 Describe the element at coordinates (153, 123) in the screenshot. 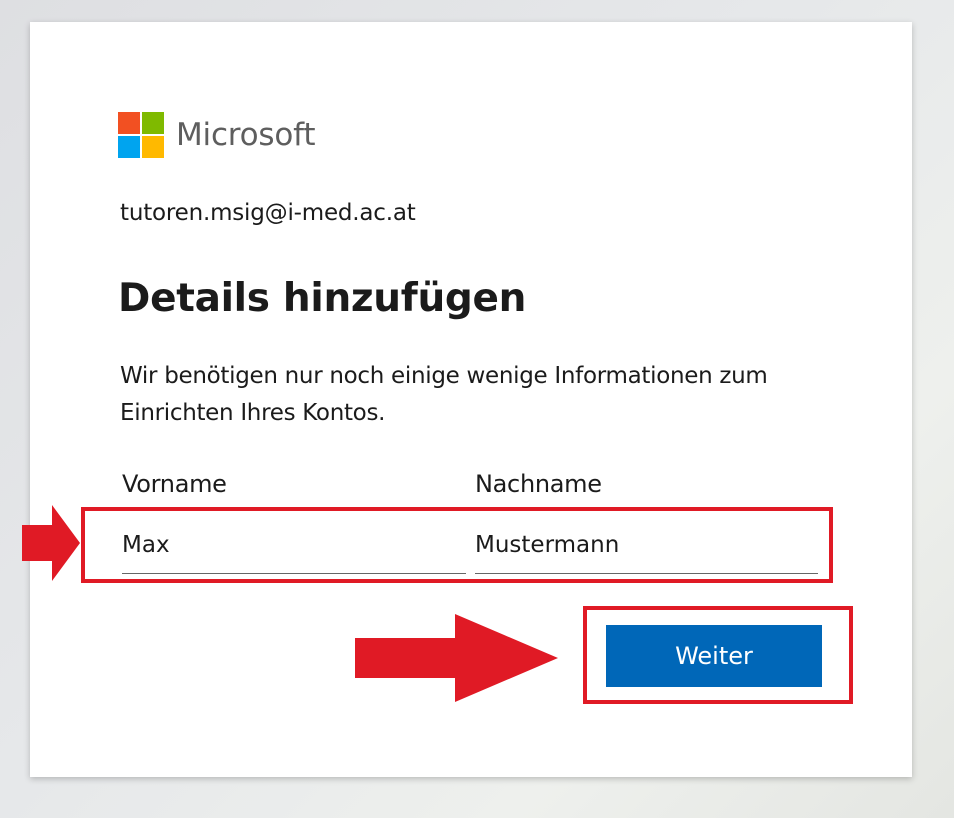

I see `logo-square-green` at that location.